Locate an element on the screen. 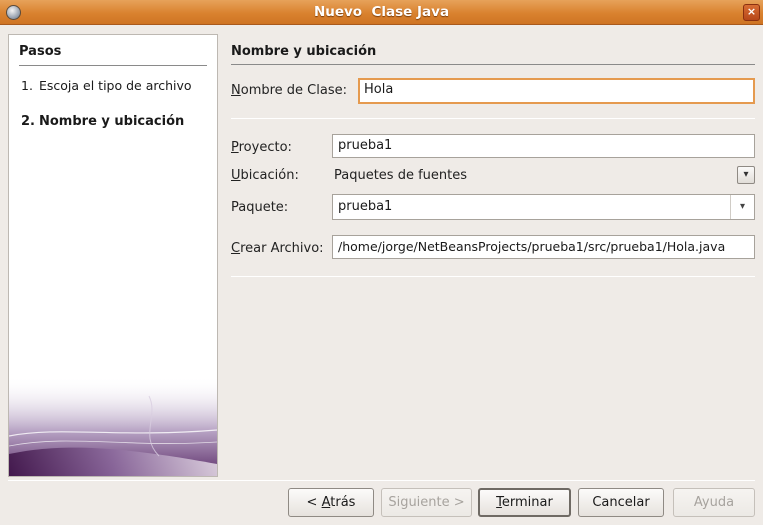 The height and width of the screenshot is (525, 763). project-field: prueba1 is located at coordinates (543, 146).